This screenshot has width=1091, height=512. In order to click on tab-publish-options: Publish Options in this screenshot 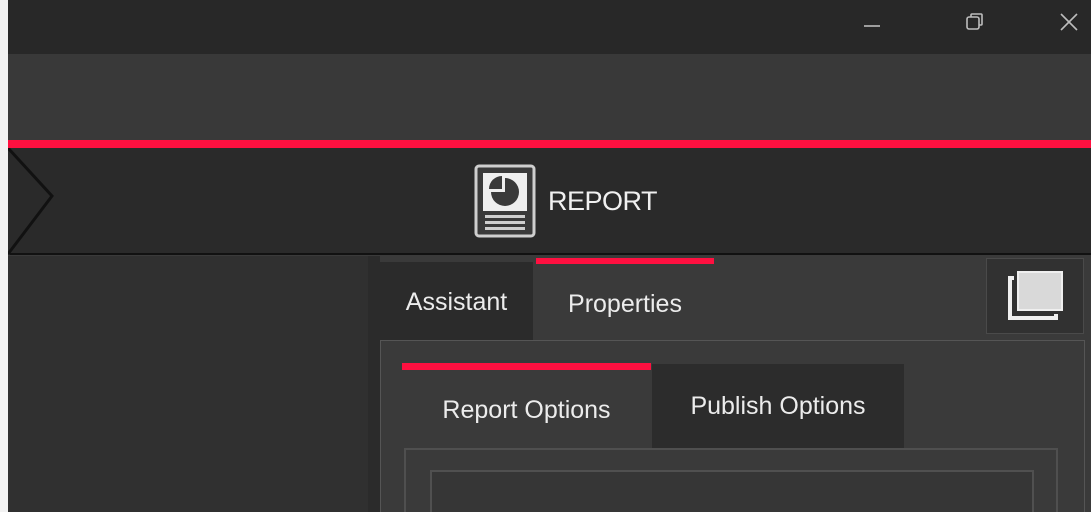, I will do `click(778, 406)`.